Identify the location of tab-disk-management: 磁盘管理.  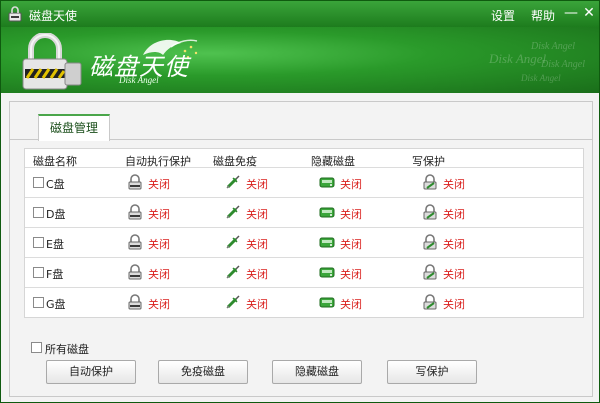
(74, 127).